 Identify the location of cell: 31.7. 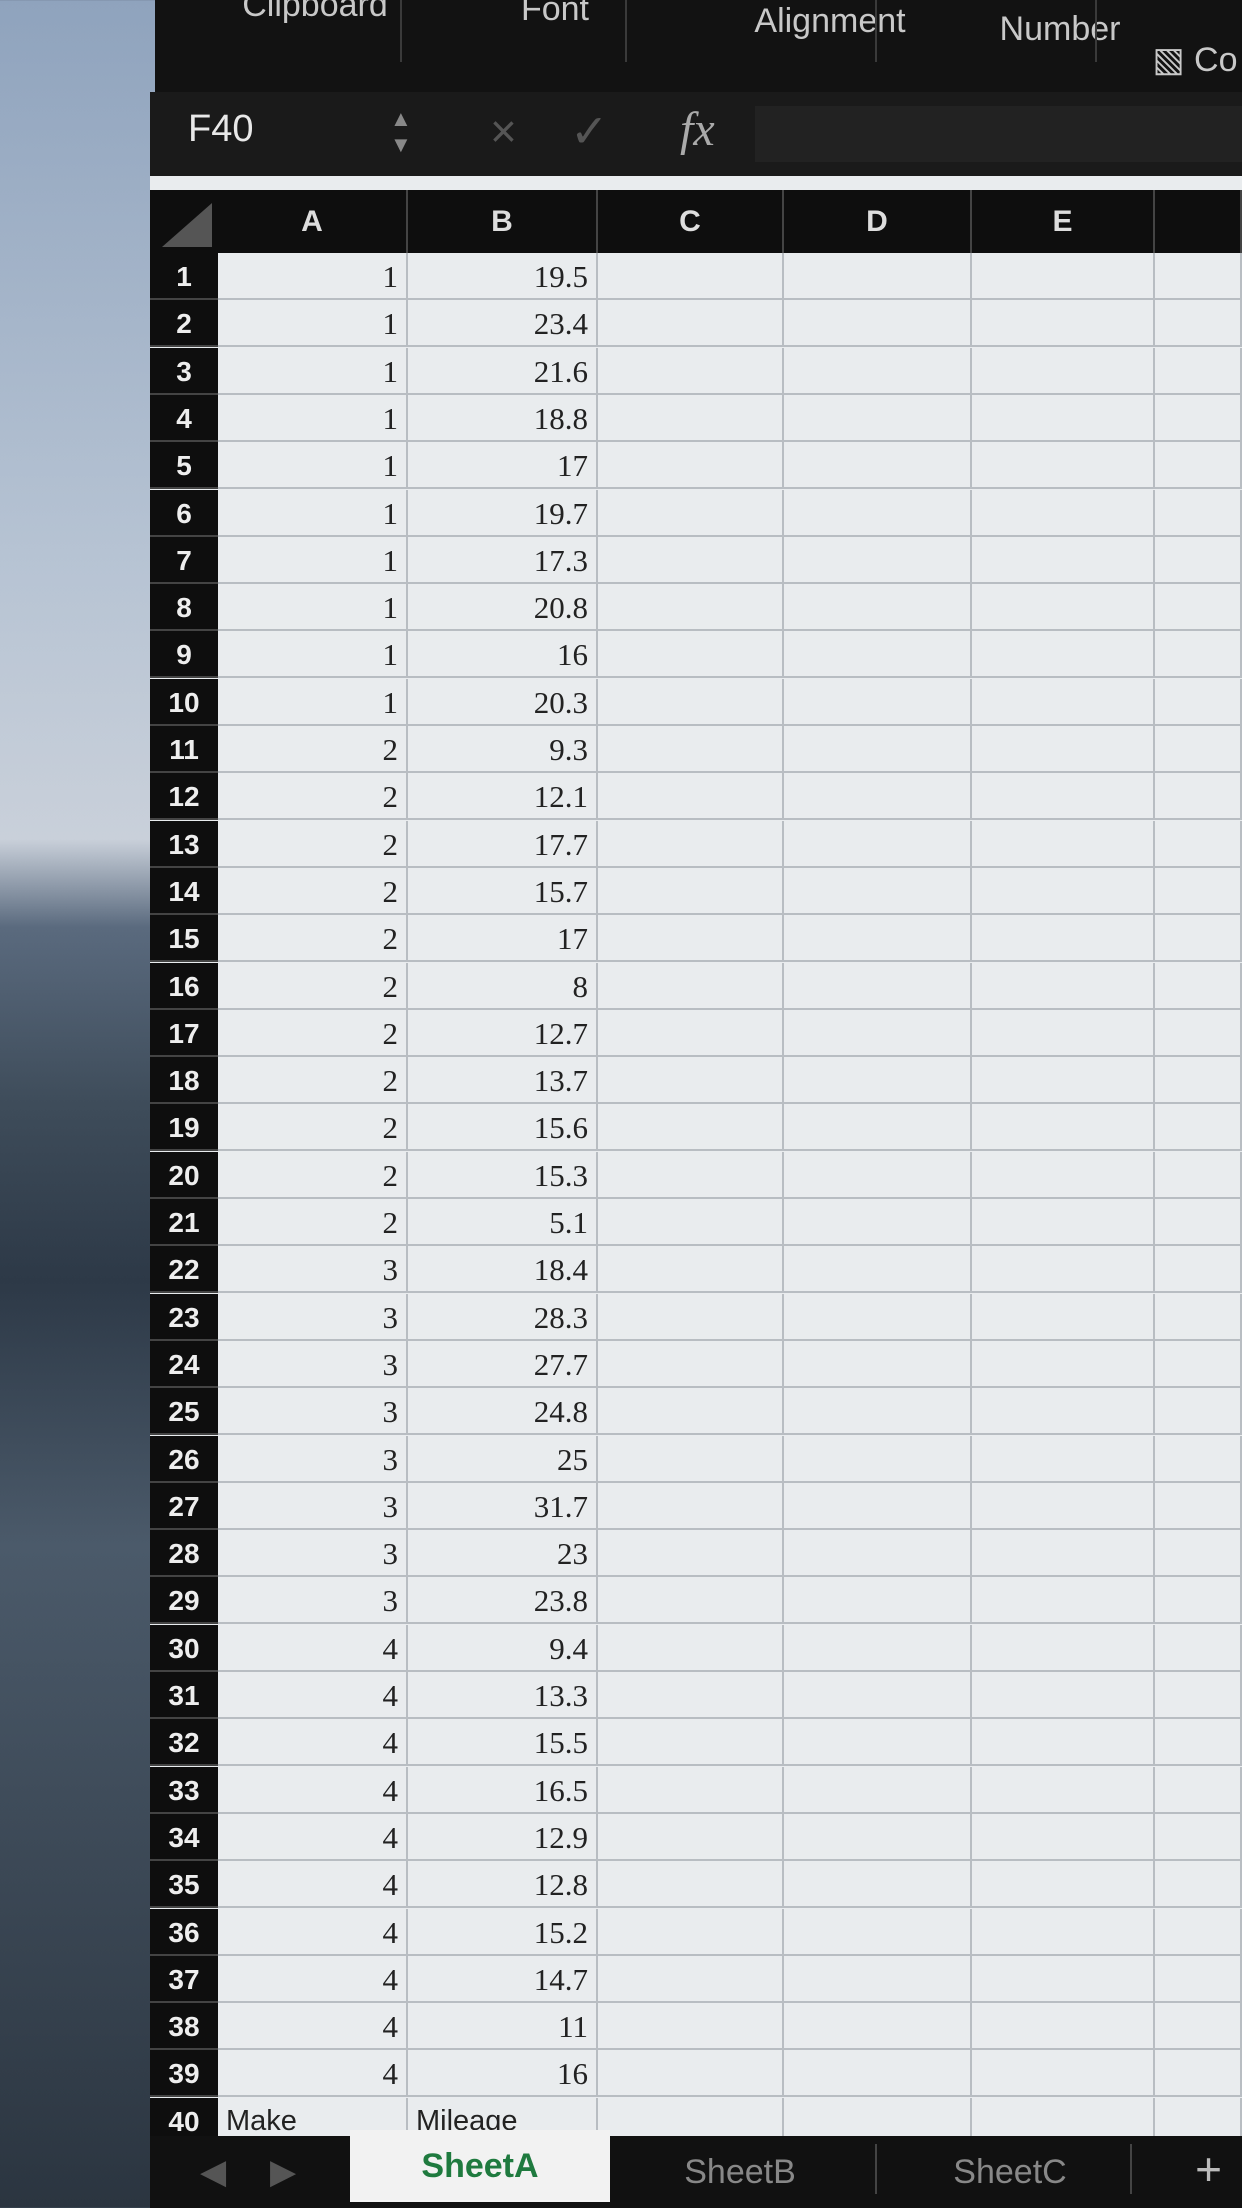
(503, 1506).